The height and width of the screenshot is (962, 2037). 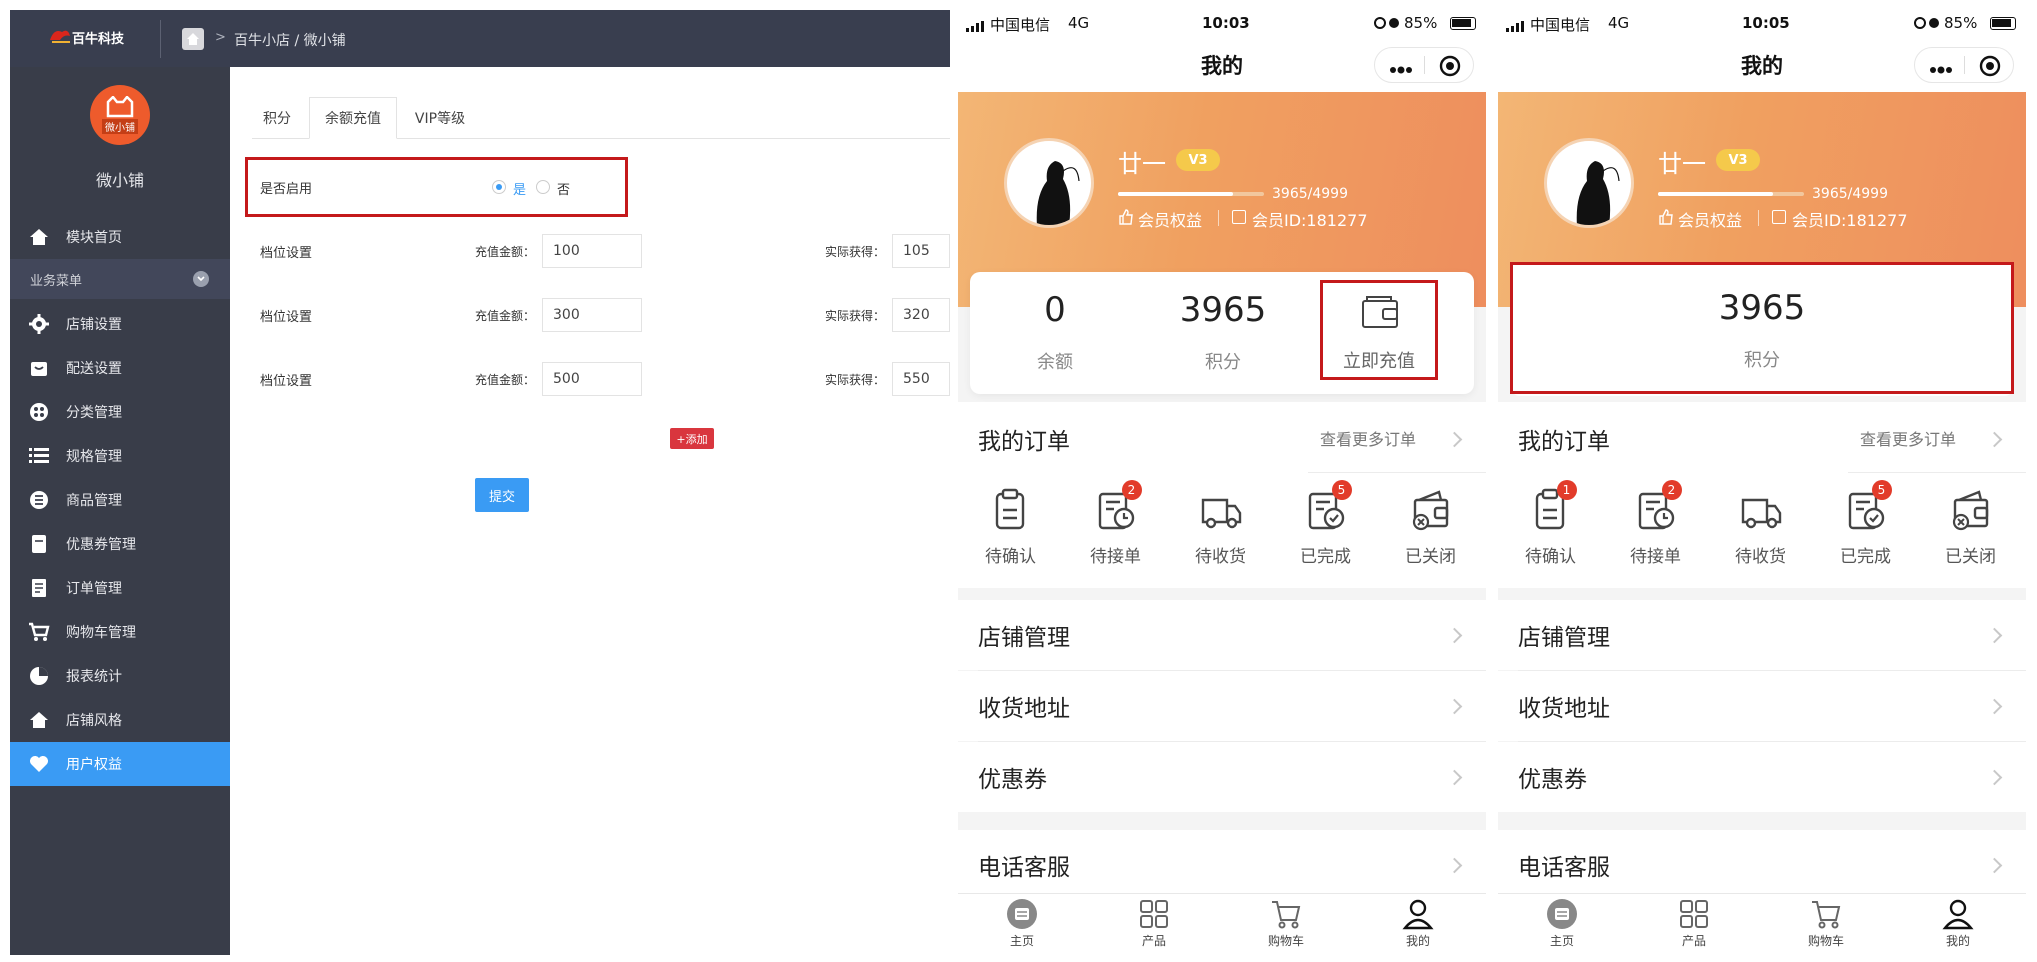 What do you see at coordinates (480, 38) in the screenshot?
I see `top-bar: 百牛科技 > 百牛小店 / 微小铺` at bounding box center [480, 38].